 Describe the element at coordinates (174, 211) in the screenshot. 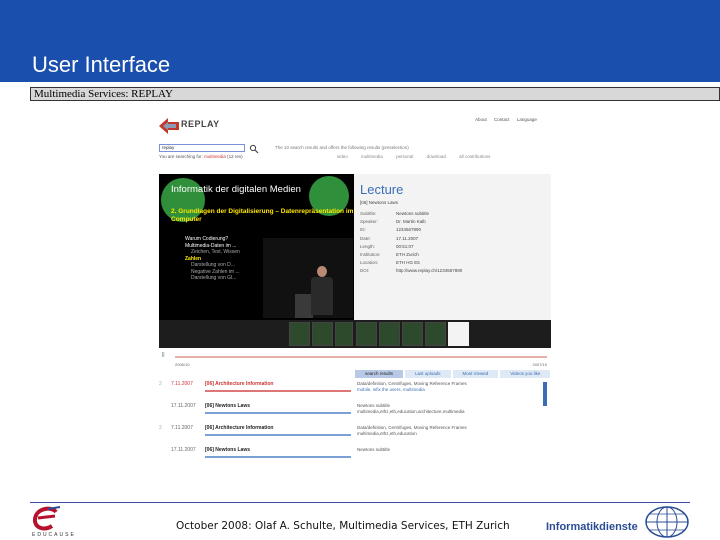

I see `video-heading-number: 2.` at that location.